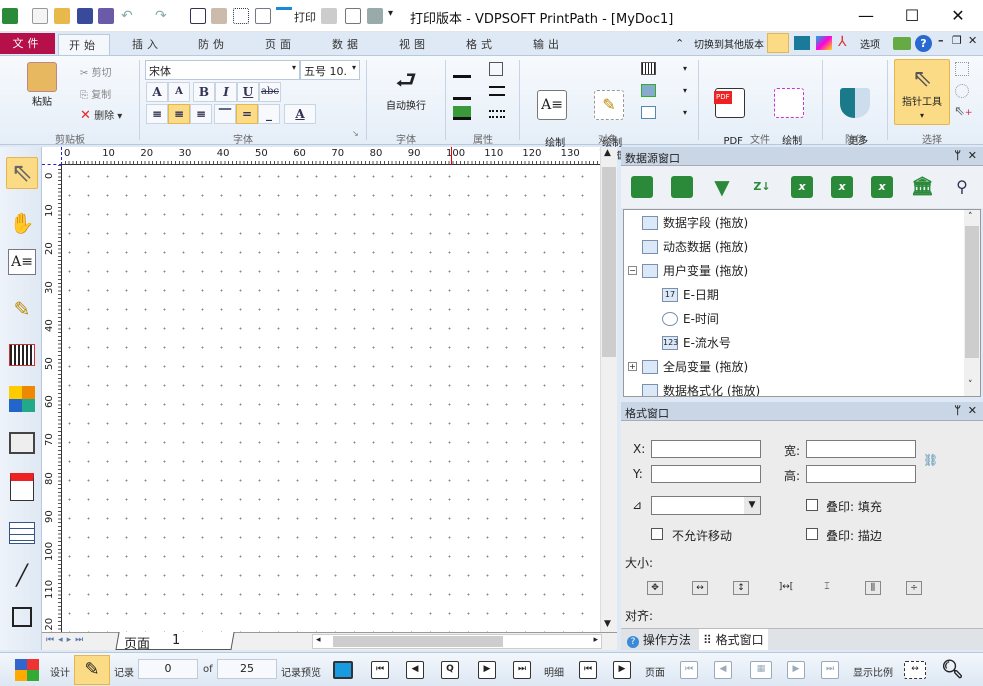 This screenshot has width=983, height=686. I want to click on tab-view: 视图, so click(414, 44).